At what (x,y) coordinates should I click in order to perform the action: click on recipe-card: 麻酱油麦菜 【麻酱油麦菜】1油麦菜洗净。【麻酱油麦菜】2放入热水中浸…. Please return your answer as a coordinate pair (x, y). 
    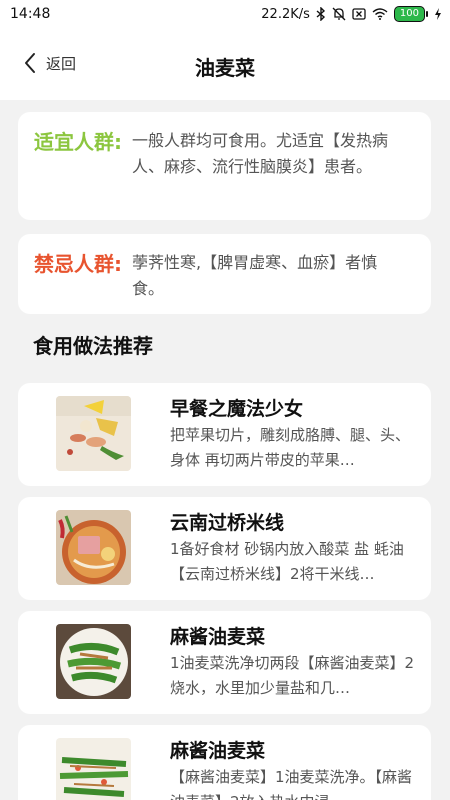
    Looking at the image, I should click on (224, 762).